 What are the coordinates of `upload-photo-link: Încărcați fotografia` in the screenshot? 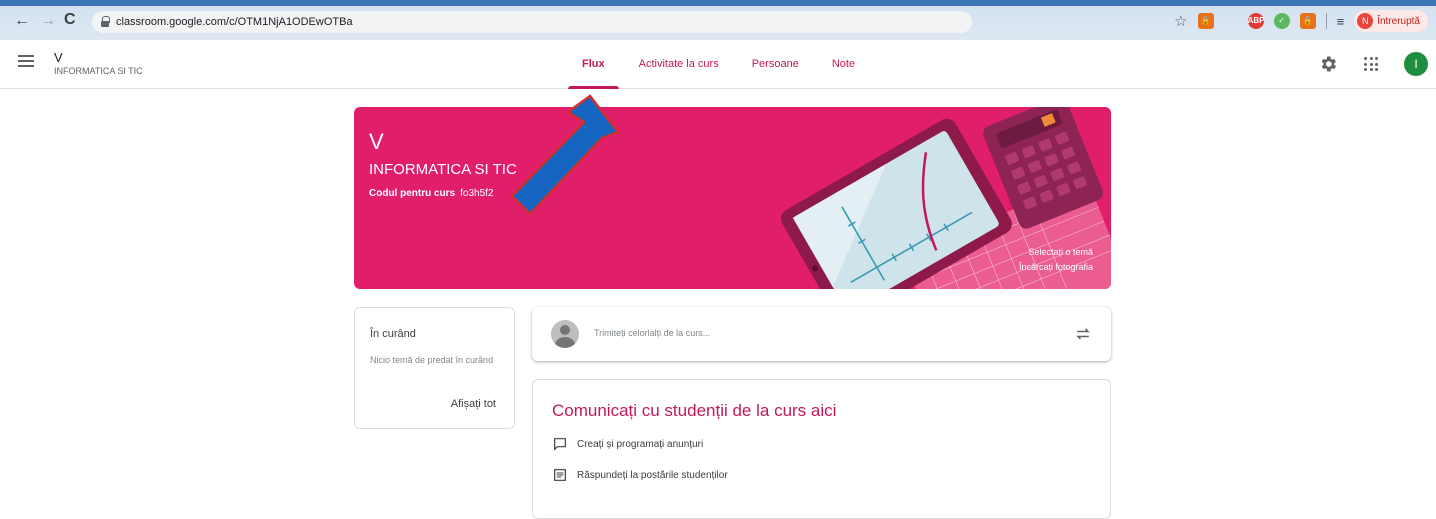 It's located at (1056, 267).